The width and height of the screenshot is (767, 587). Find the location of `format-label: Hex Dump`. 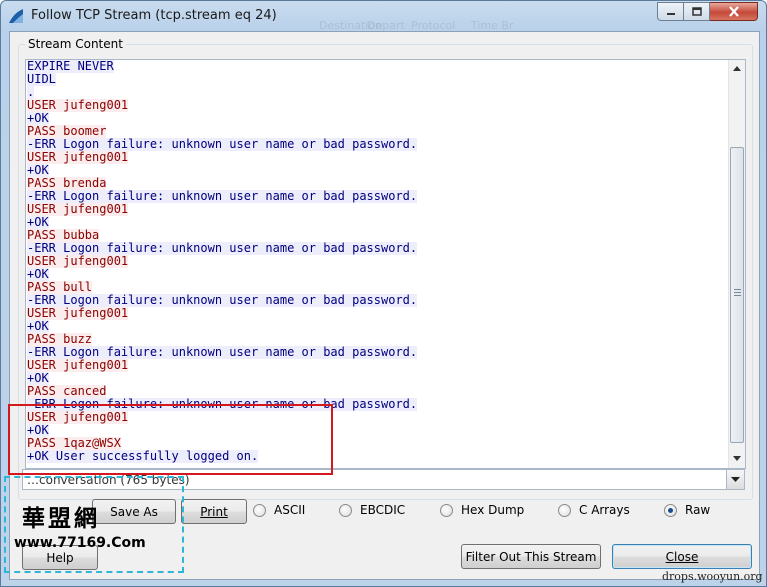

format-label: Hex Dump is located at coordinates (493, 510).